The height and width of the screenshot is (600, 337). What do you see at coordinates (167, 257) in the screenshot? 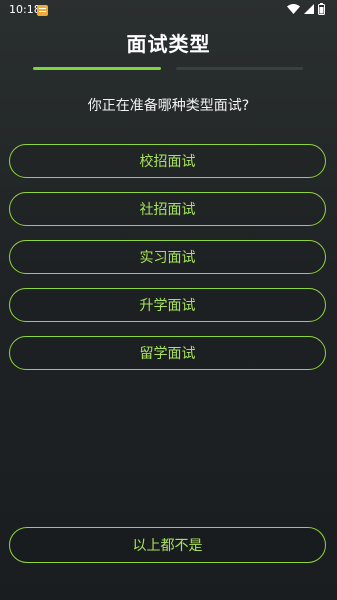
I see `option-internship-interview: 实习面试` at bounding box center [167, 257].